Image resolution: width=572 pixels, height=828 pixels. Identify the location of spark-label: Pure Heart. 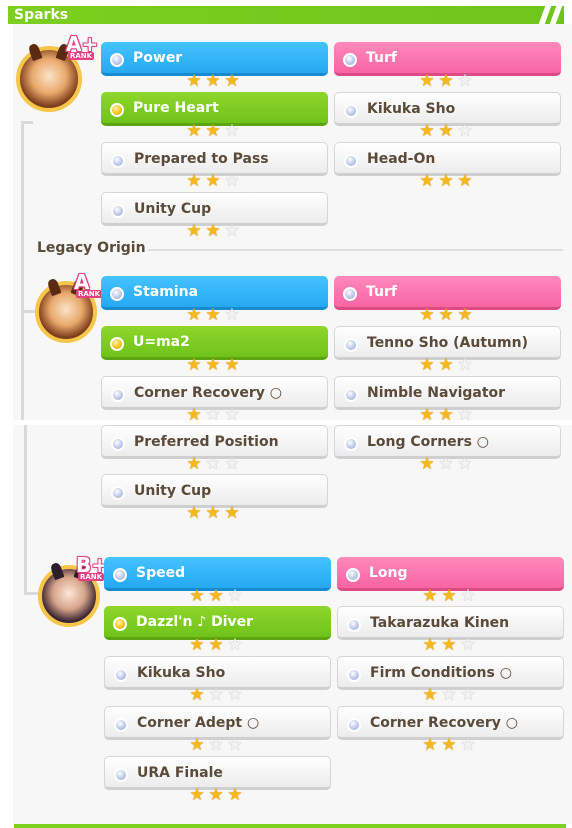
(176, 108).